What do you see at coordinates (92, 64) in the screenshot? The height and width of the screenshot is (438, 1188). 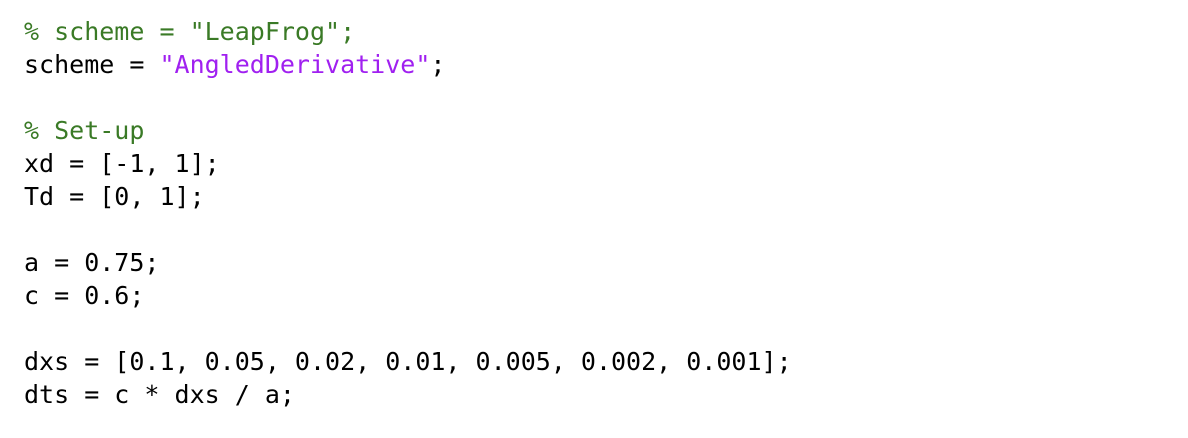 I see `code-text: scheme =` at bounding box center [92, 64].